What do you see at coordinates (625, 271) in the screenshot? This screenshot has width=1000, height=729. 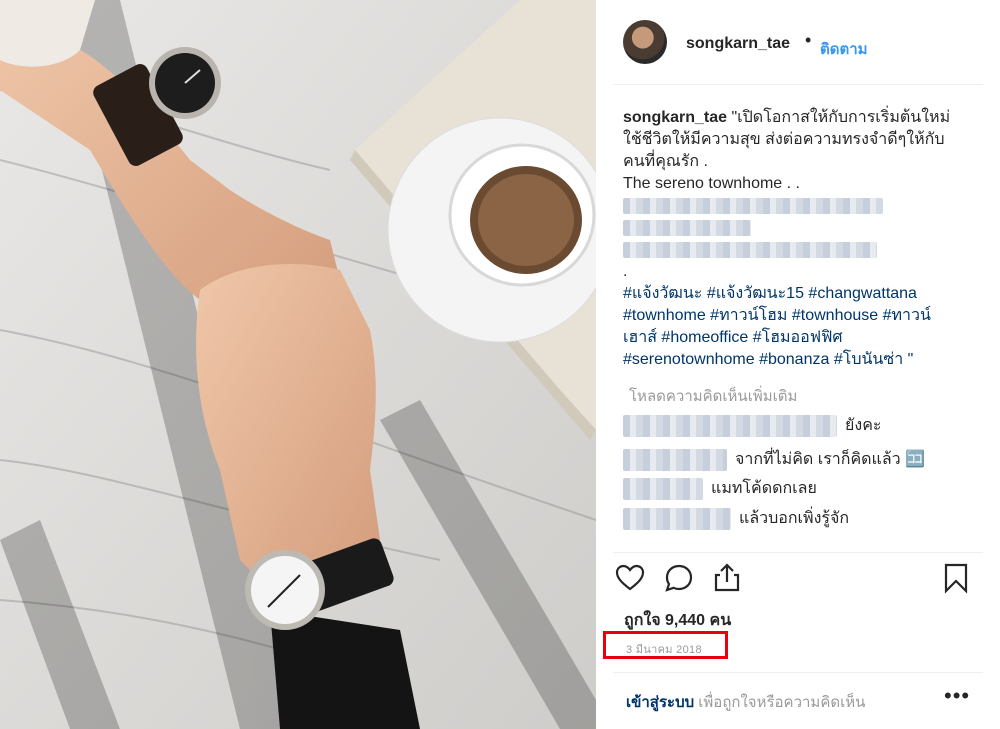 I see `caption-line: .` at bounding box center [625, 271].